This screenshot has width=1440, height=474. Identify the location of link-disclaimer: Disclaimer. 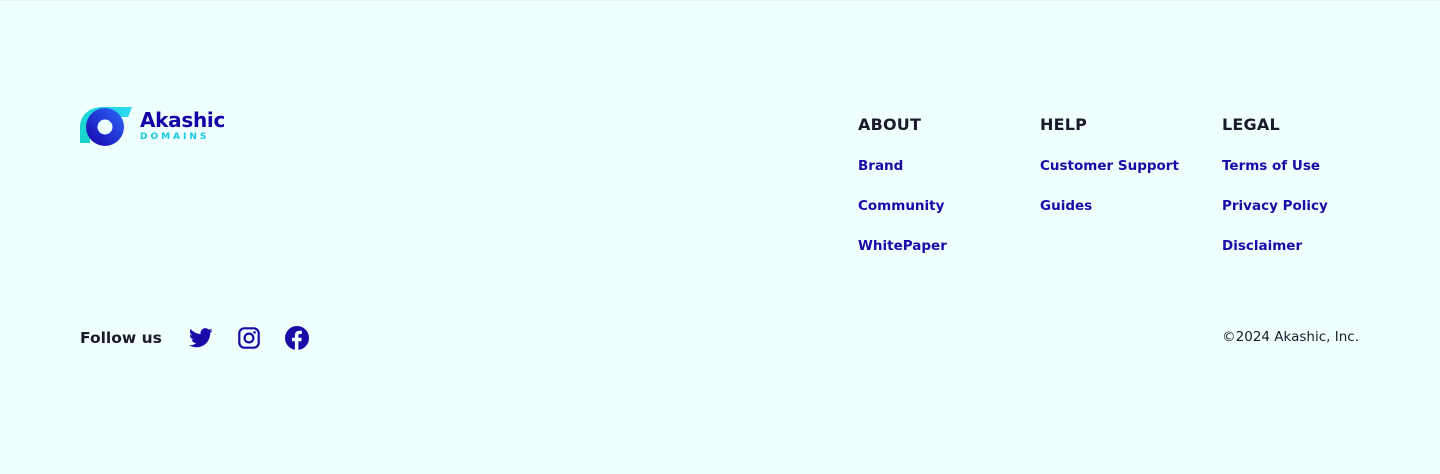
(1275, 246).